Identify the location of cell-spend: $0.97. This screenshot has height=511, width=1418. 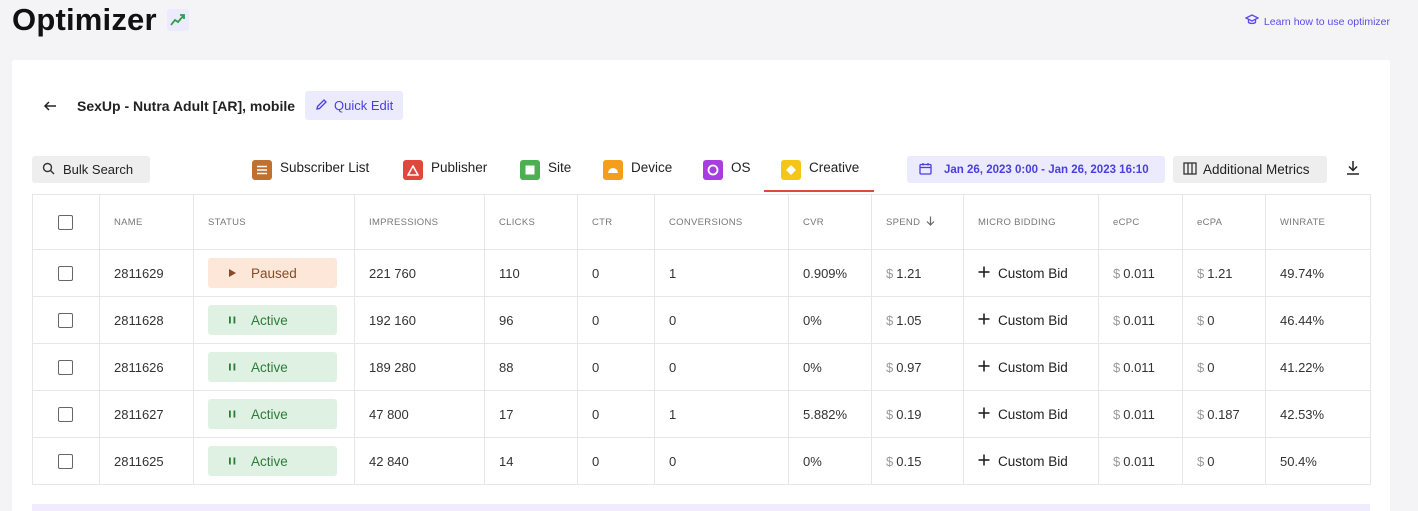
(917, 367).